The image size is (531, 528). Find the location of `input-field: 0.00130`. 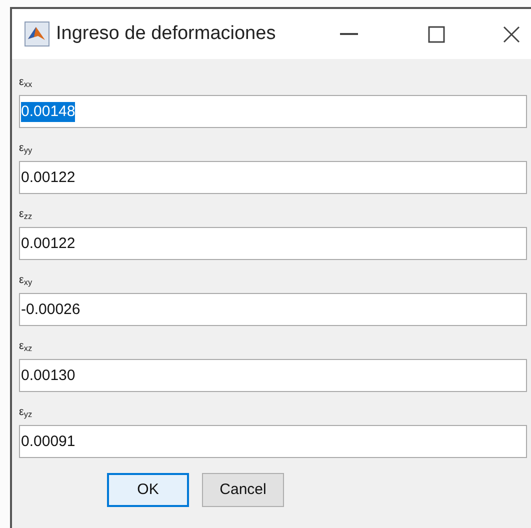

input-field: 0.00130 is located at coordinates (273, 375).